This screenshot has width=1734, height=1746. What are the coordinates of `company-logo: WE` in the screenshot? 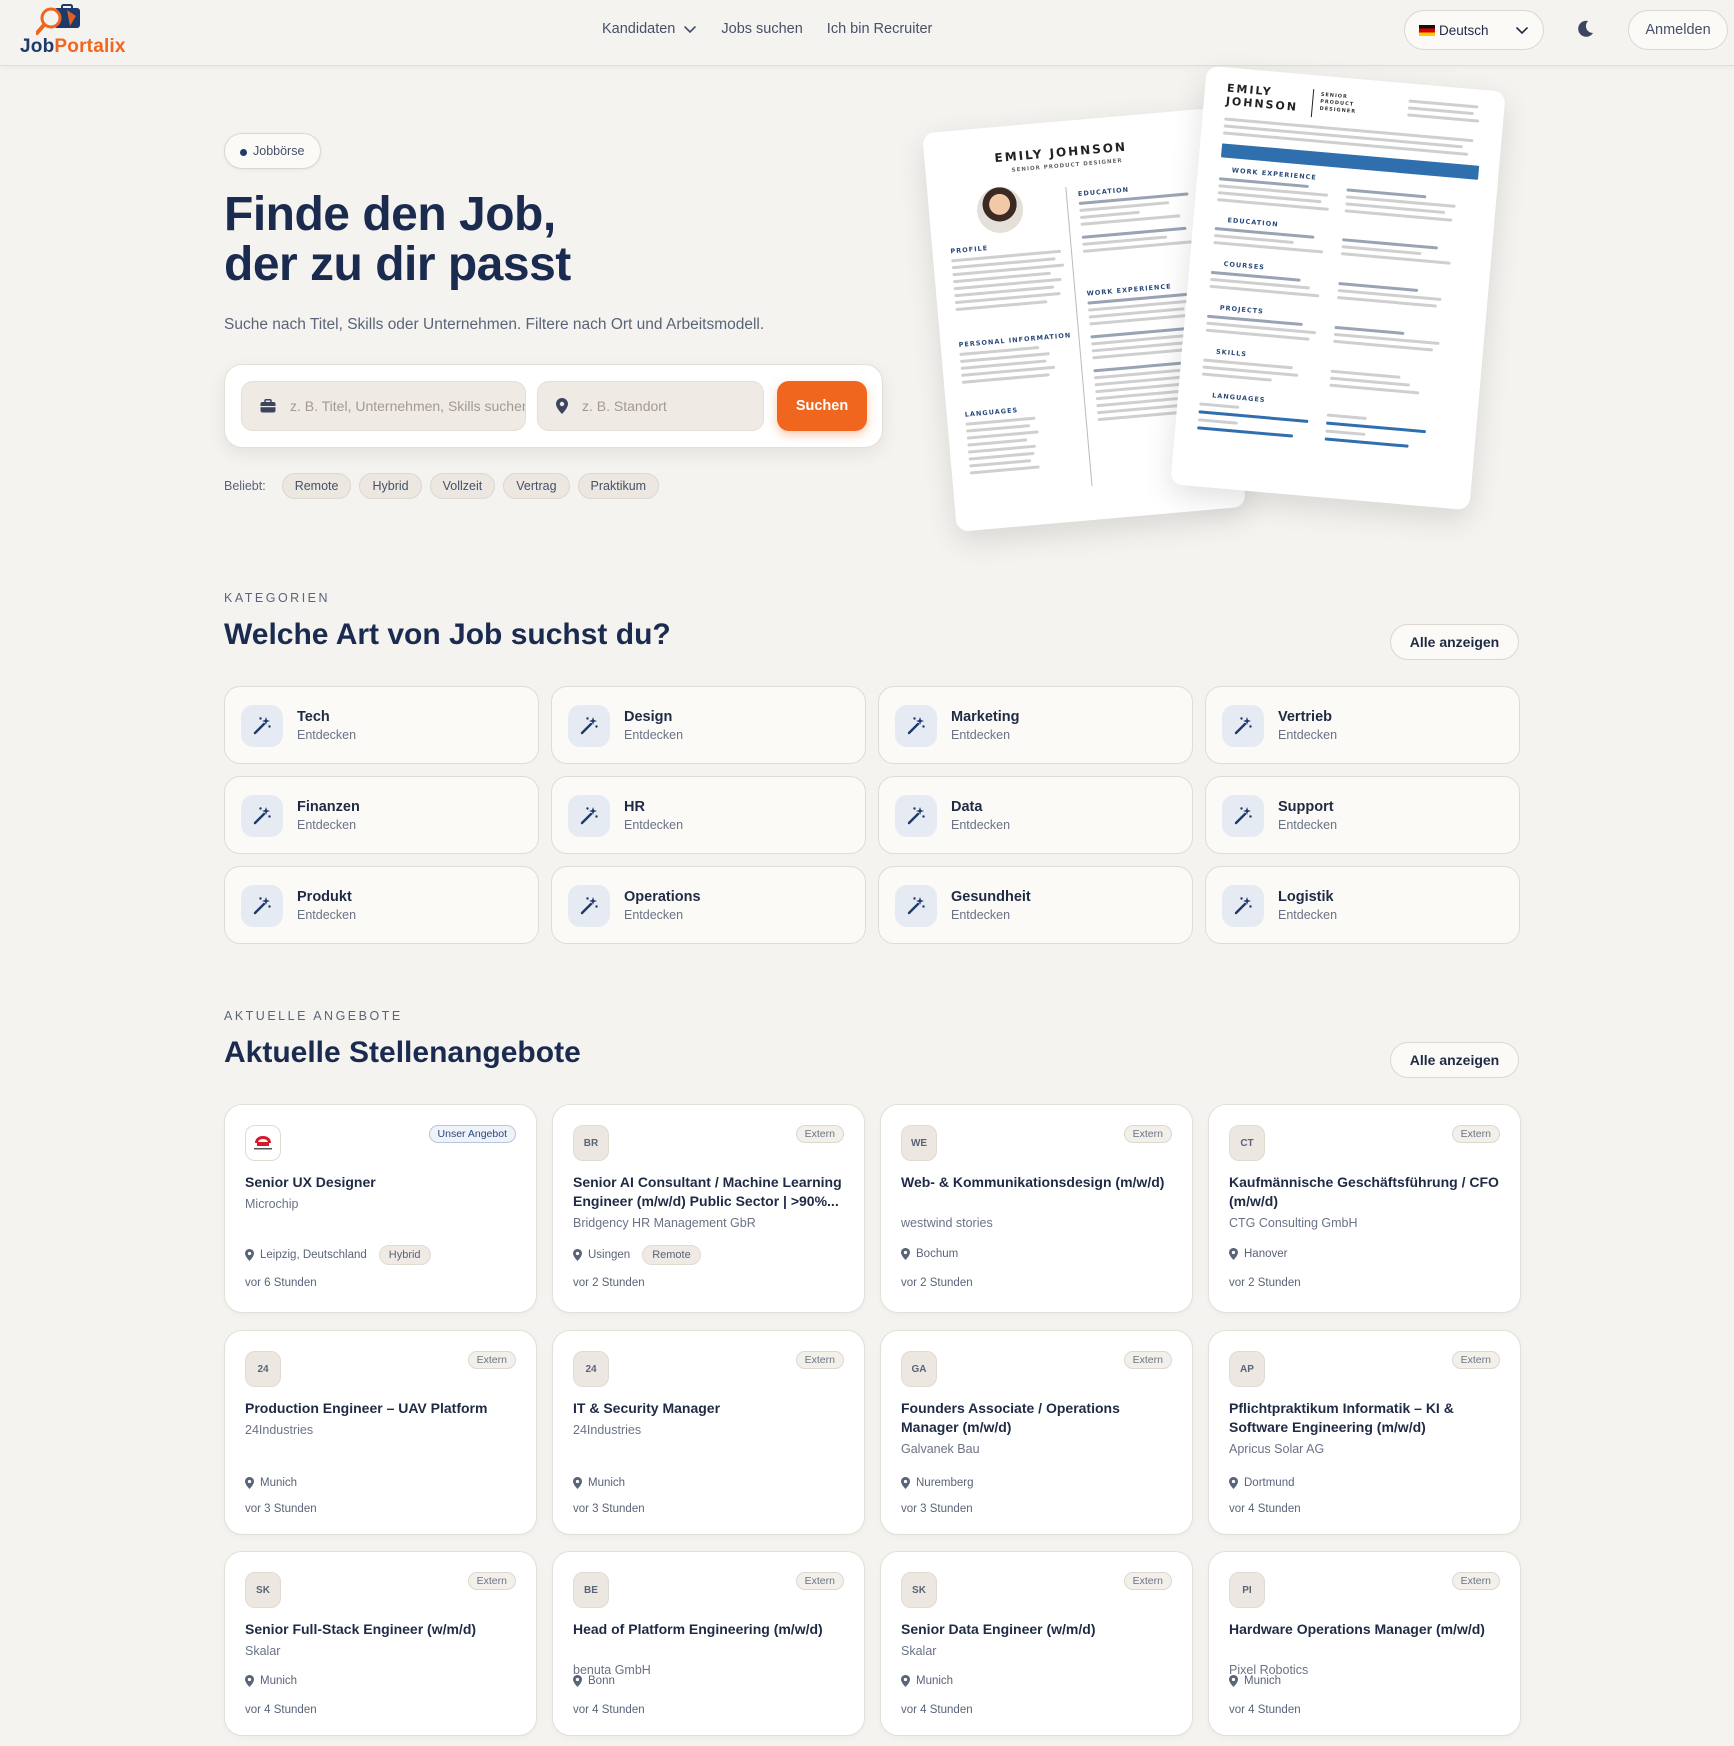 It's located at (919, 1143).